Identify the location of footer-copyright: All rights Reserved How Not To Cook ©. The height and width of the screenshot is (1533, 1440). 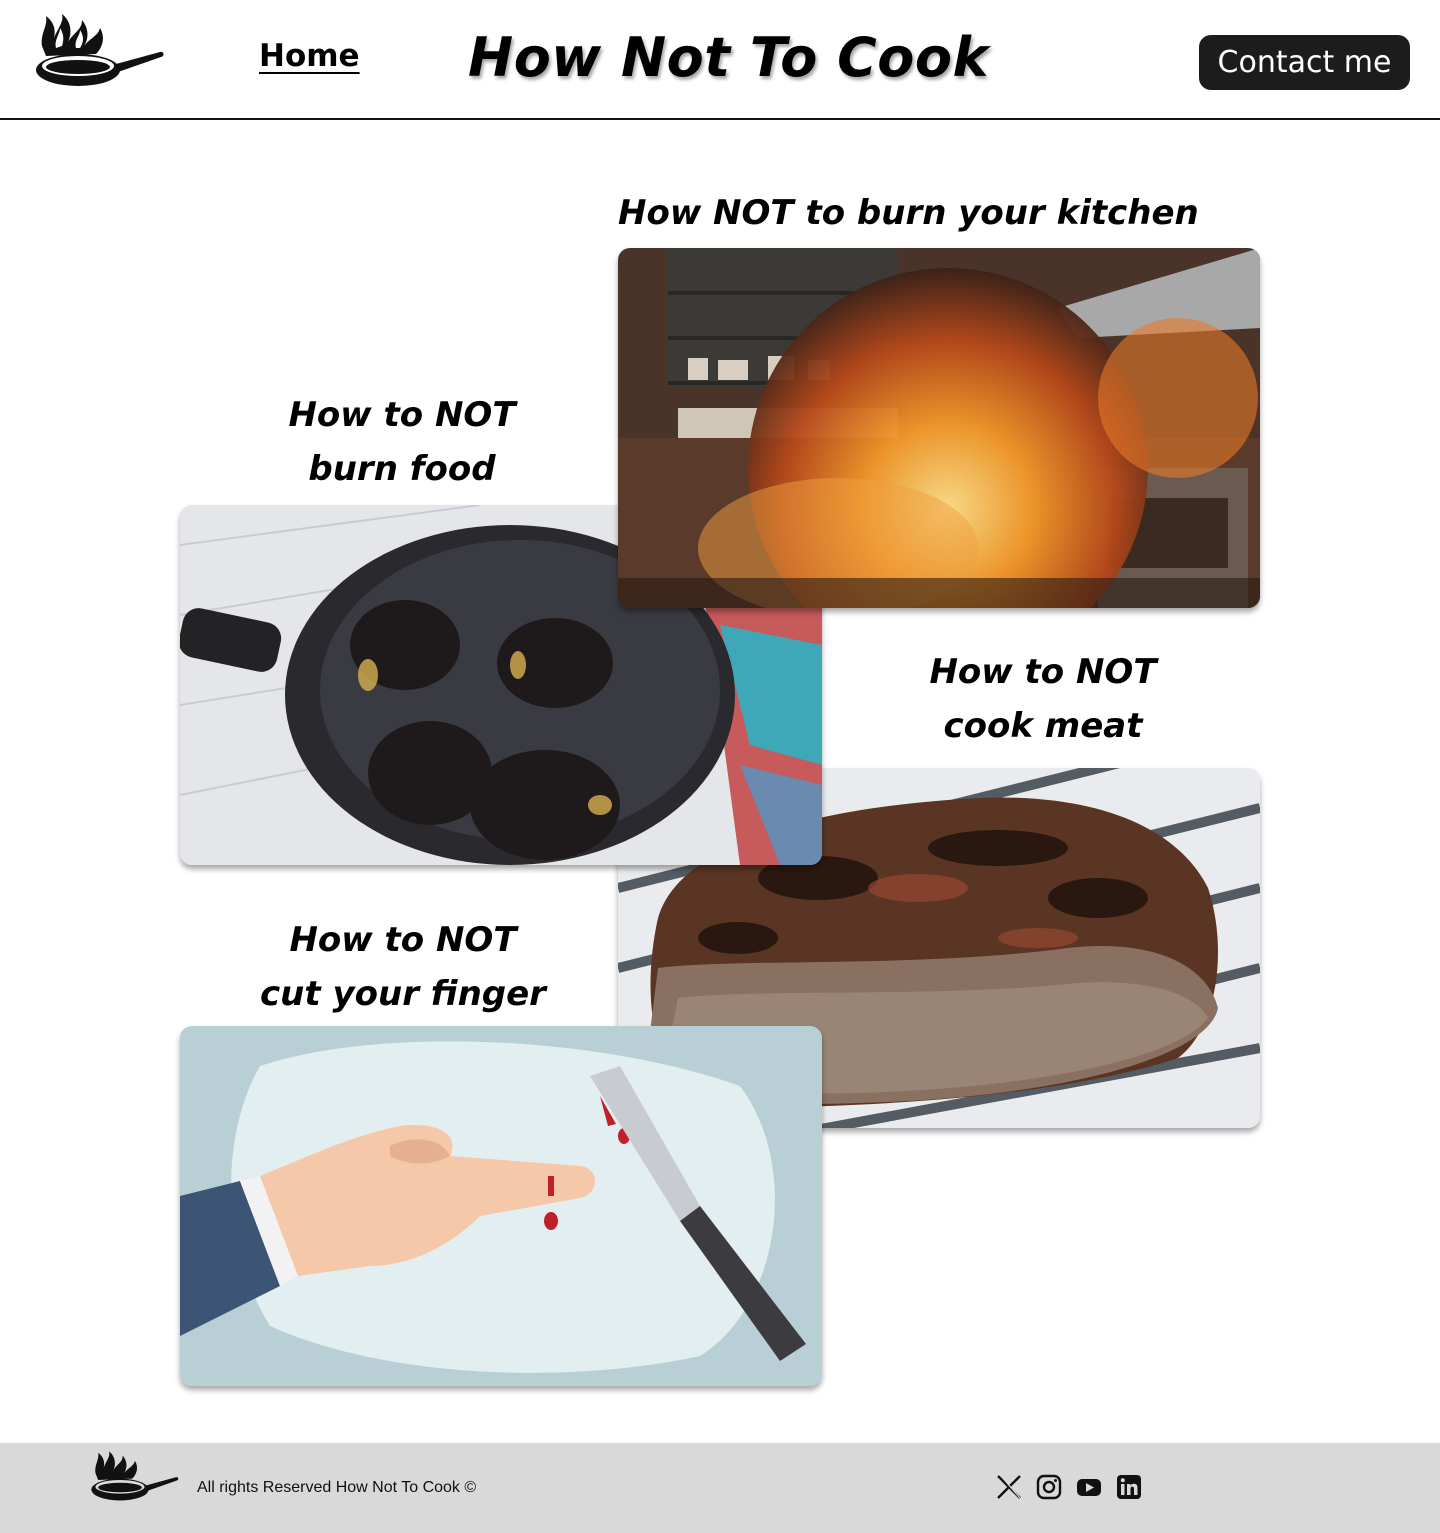
(337, 1487).